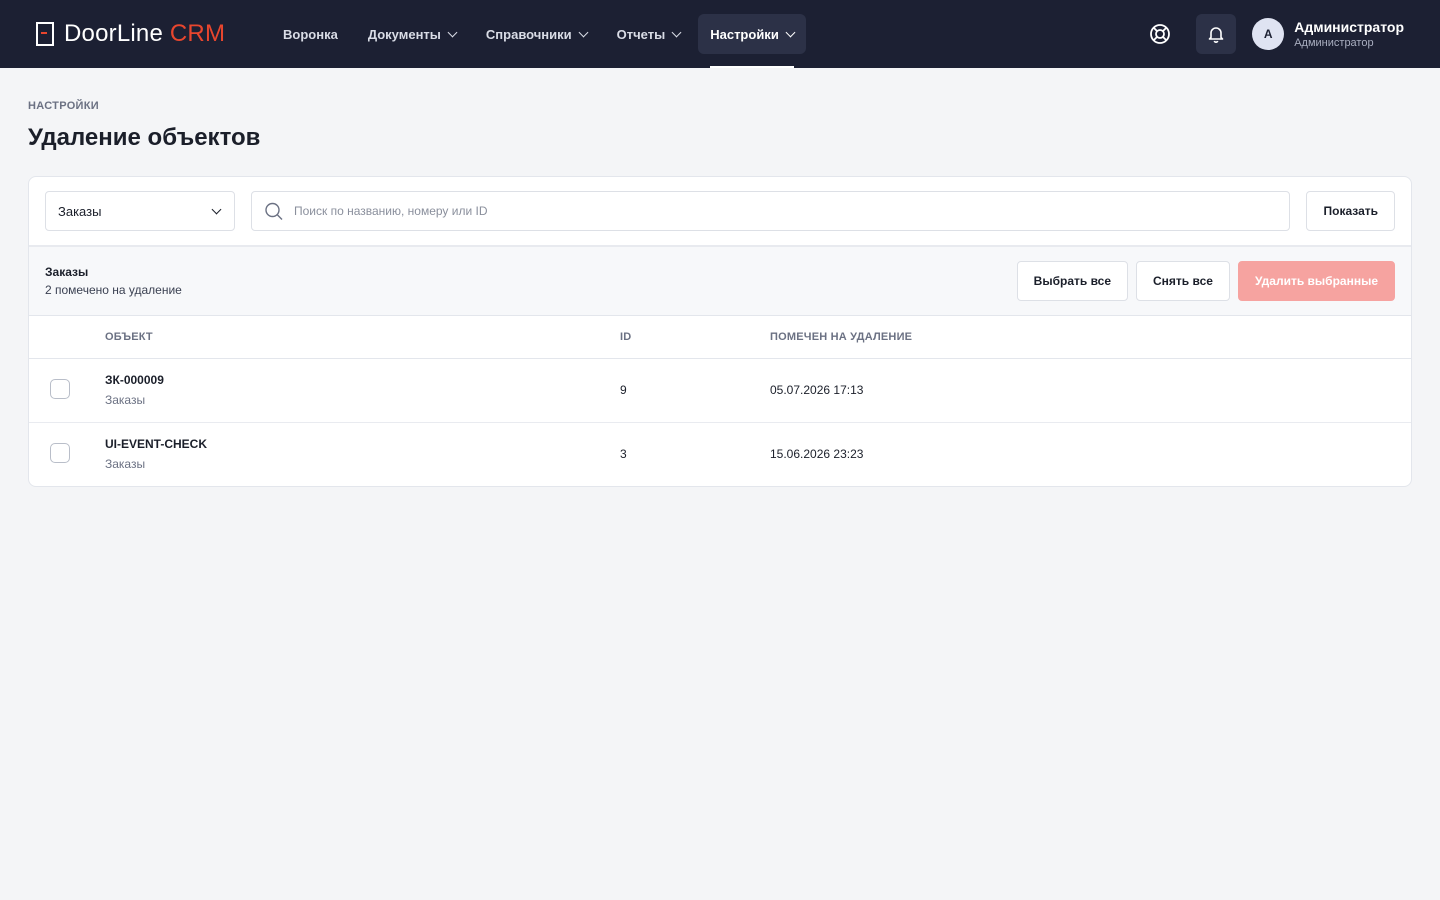  I want to click on marked-date: 05.07.2026 17:13, so click(1090, 390).